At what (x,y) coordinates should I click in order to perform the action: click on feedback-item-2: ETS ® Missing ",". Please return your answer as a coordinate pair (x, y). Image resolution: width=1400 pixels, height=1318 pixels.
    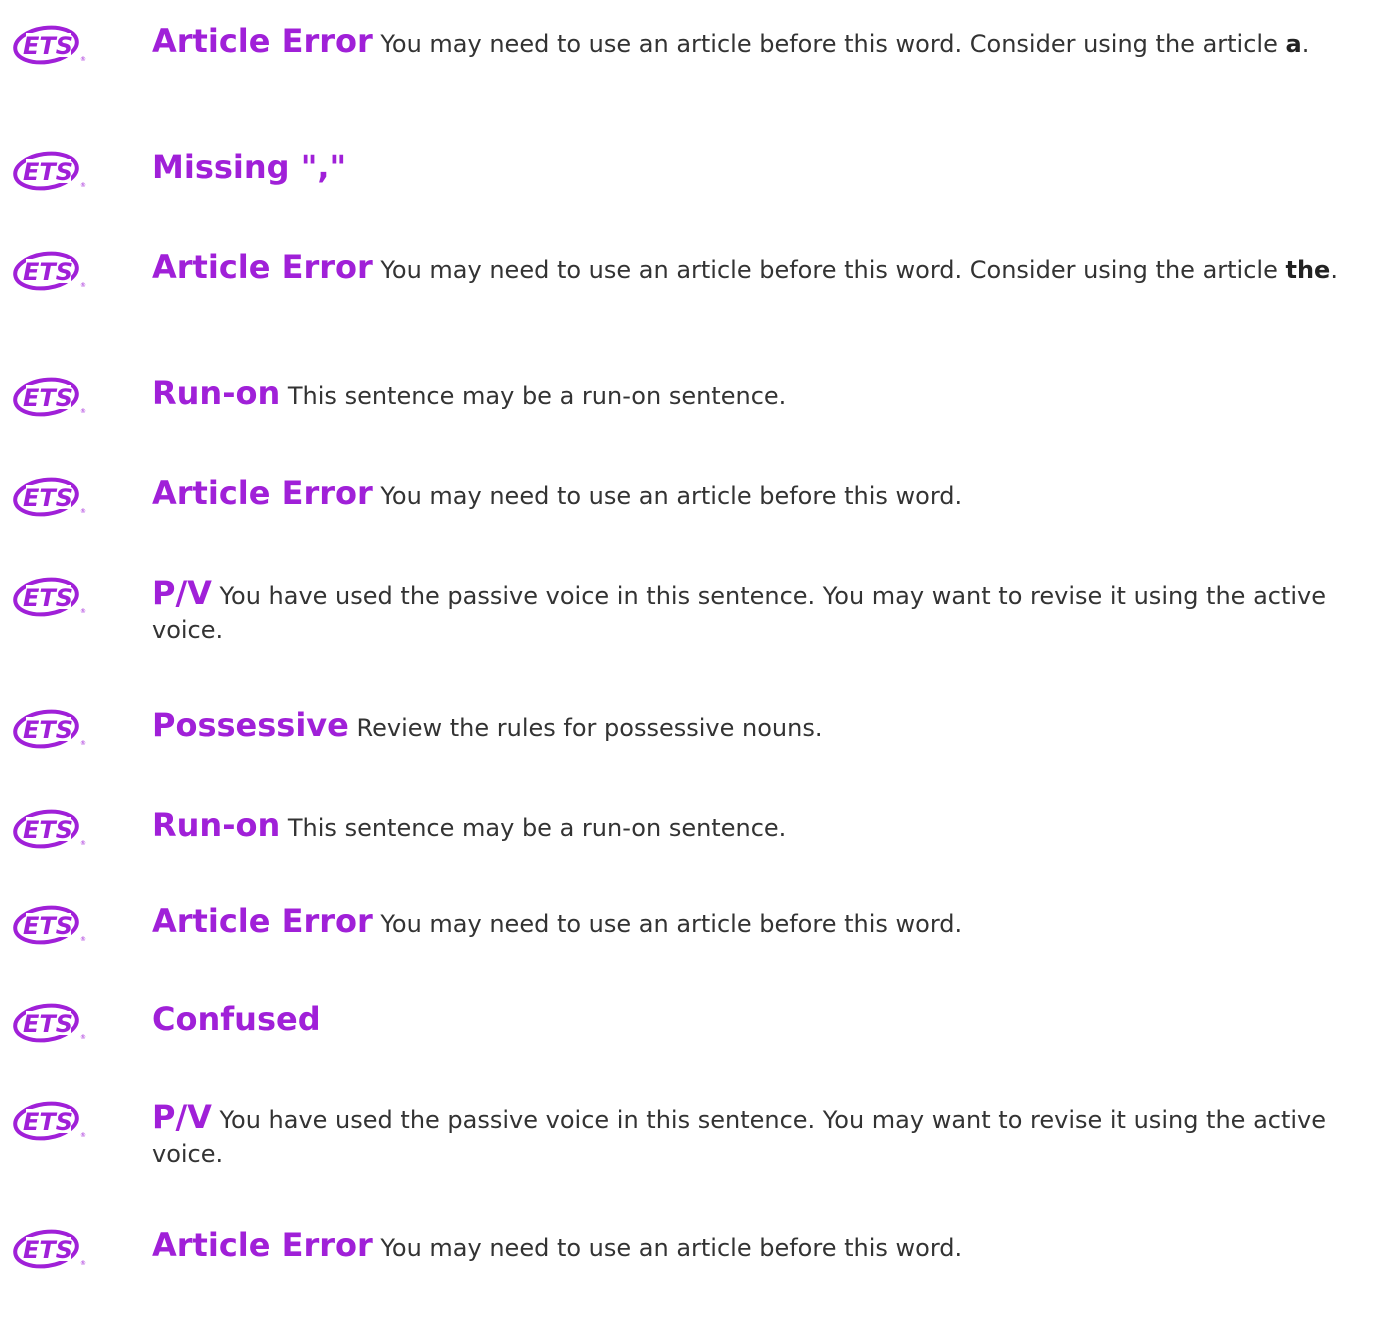
    Looking at the image, I should click on (700, 195).